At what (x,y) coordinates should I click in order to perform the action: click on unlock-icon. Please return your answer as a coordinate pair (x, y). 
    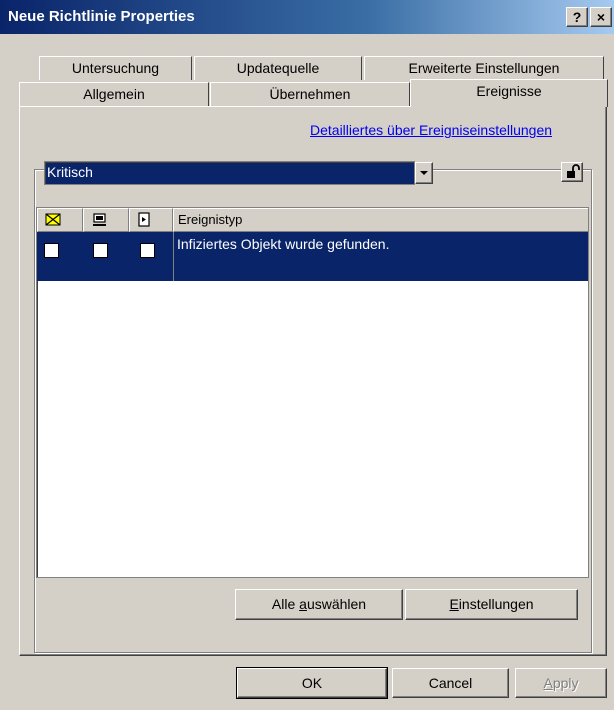
    Looking at the image, I should click on (573, 171).